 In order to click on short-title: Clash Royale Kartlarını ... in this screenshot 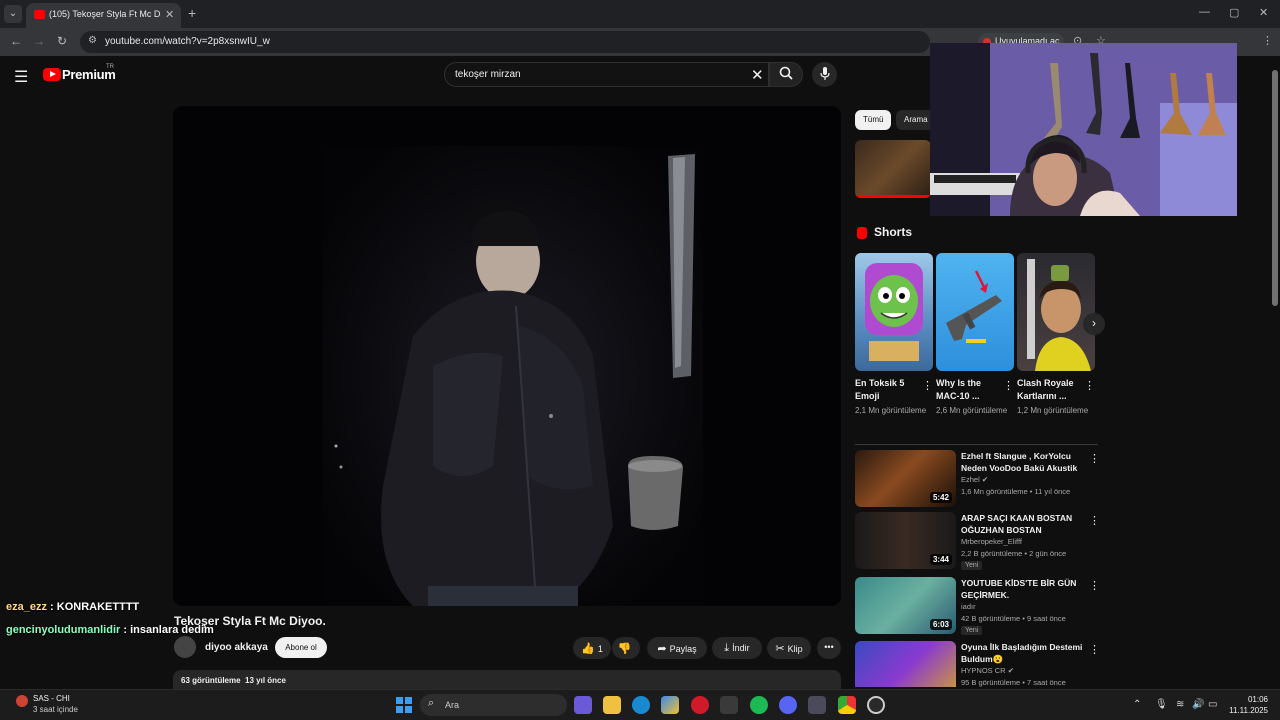, I will do `click(1050, 390)`.